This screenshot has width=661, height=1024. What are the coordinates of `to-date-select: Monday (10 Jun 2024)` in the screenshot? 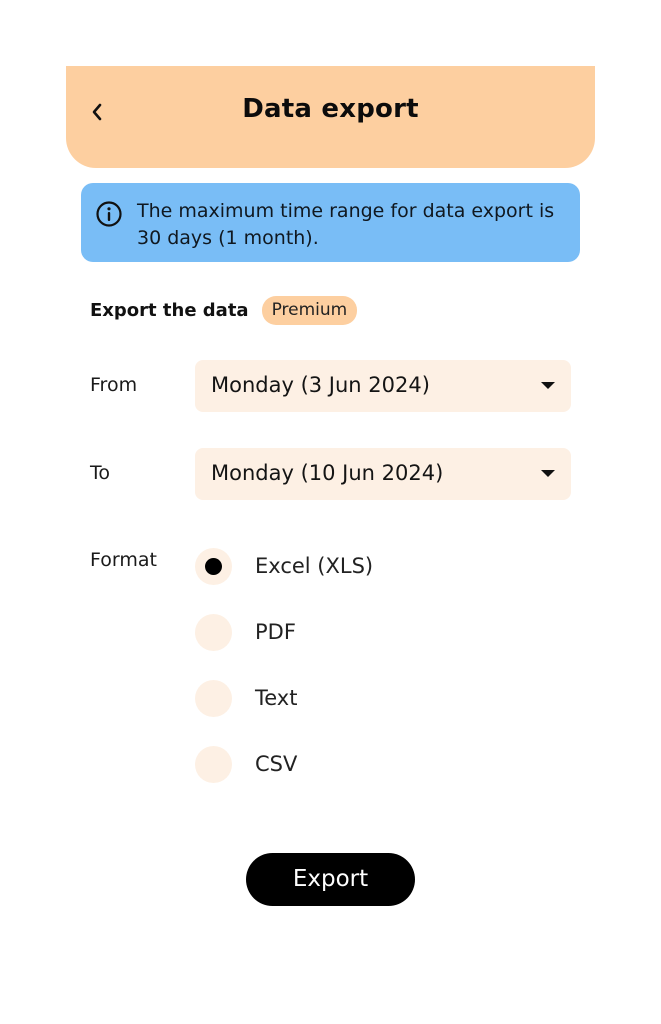 It's located at (383, 474).